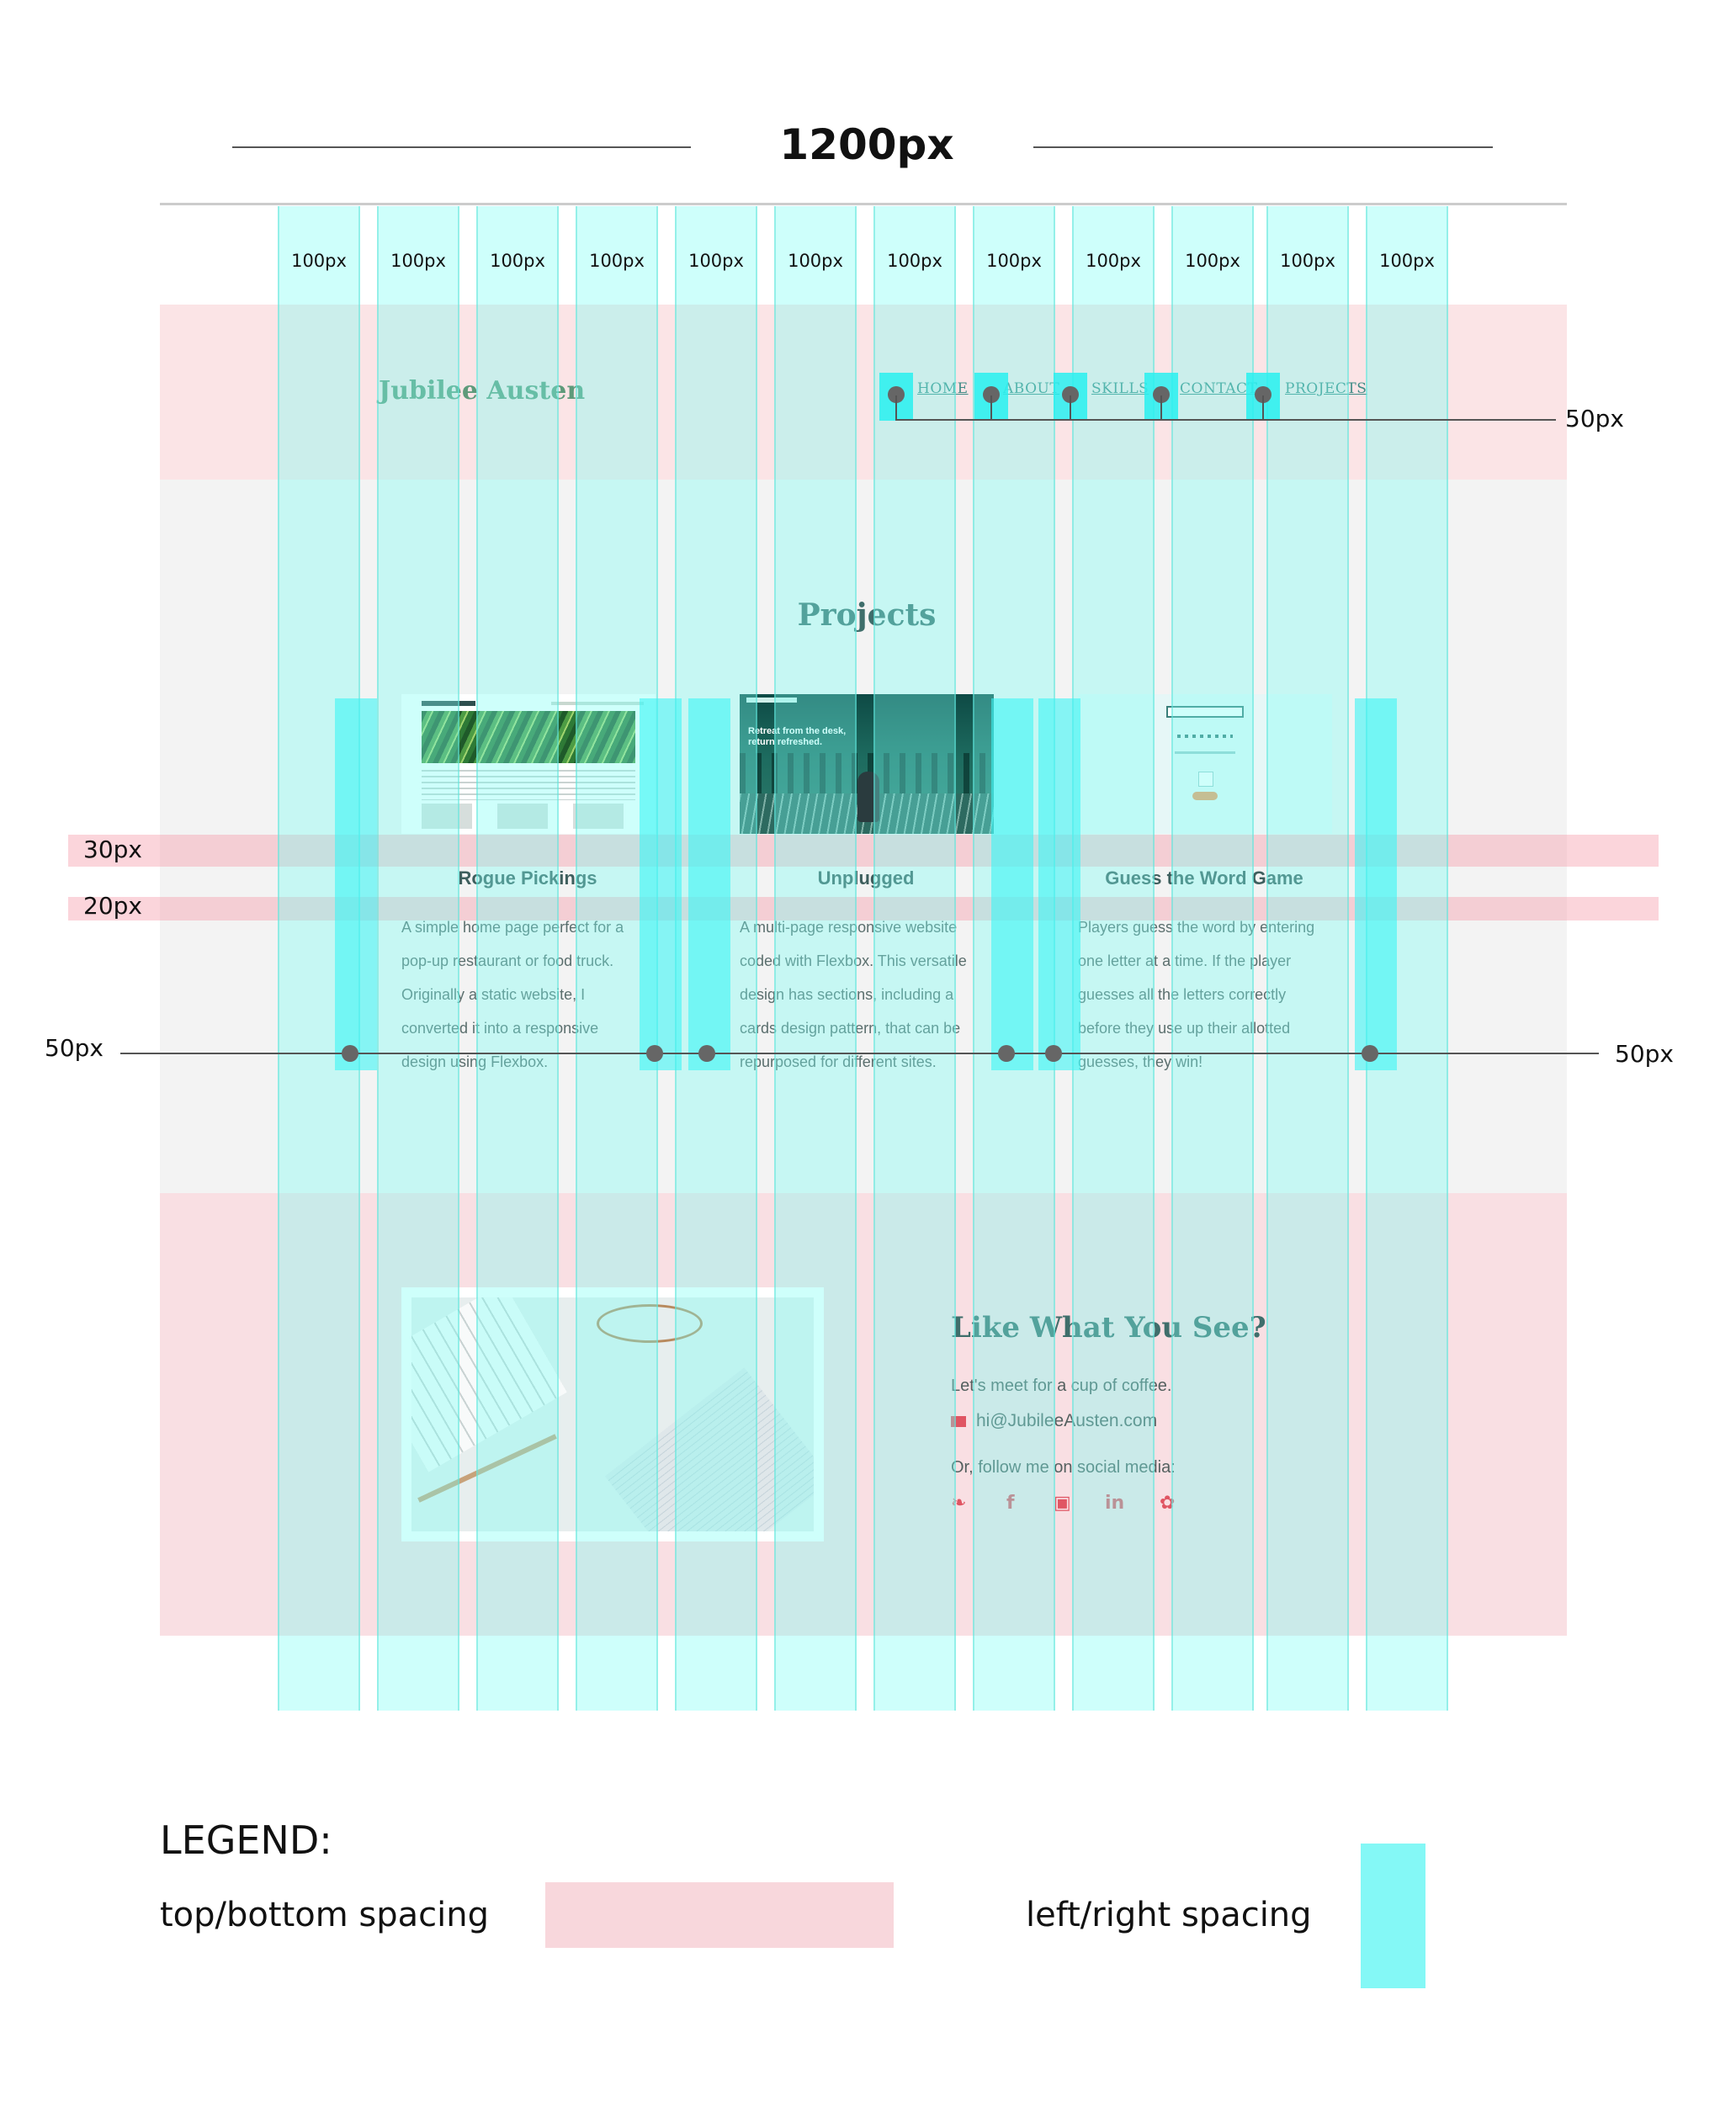 The image size is (1736, 2101). What do you see at coordinates (815, 261) in the screenshot?
I see `column-label-6: 100px` at bounding box center [815, 261].